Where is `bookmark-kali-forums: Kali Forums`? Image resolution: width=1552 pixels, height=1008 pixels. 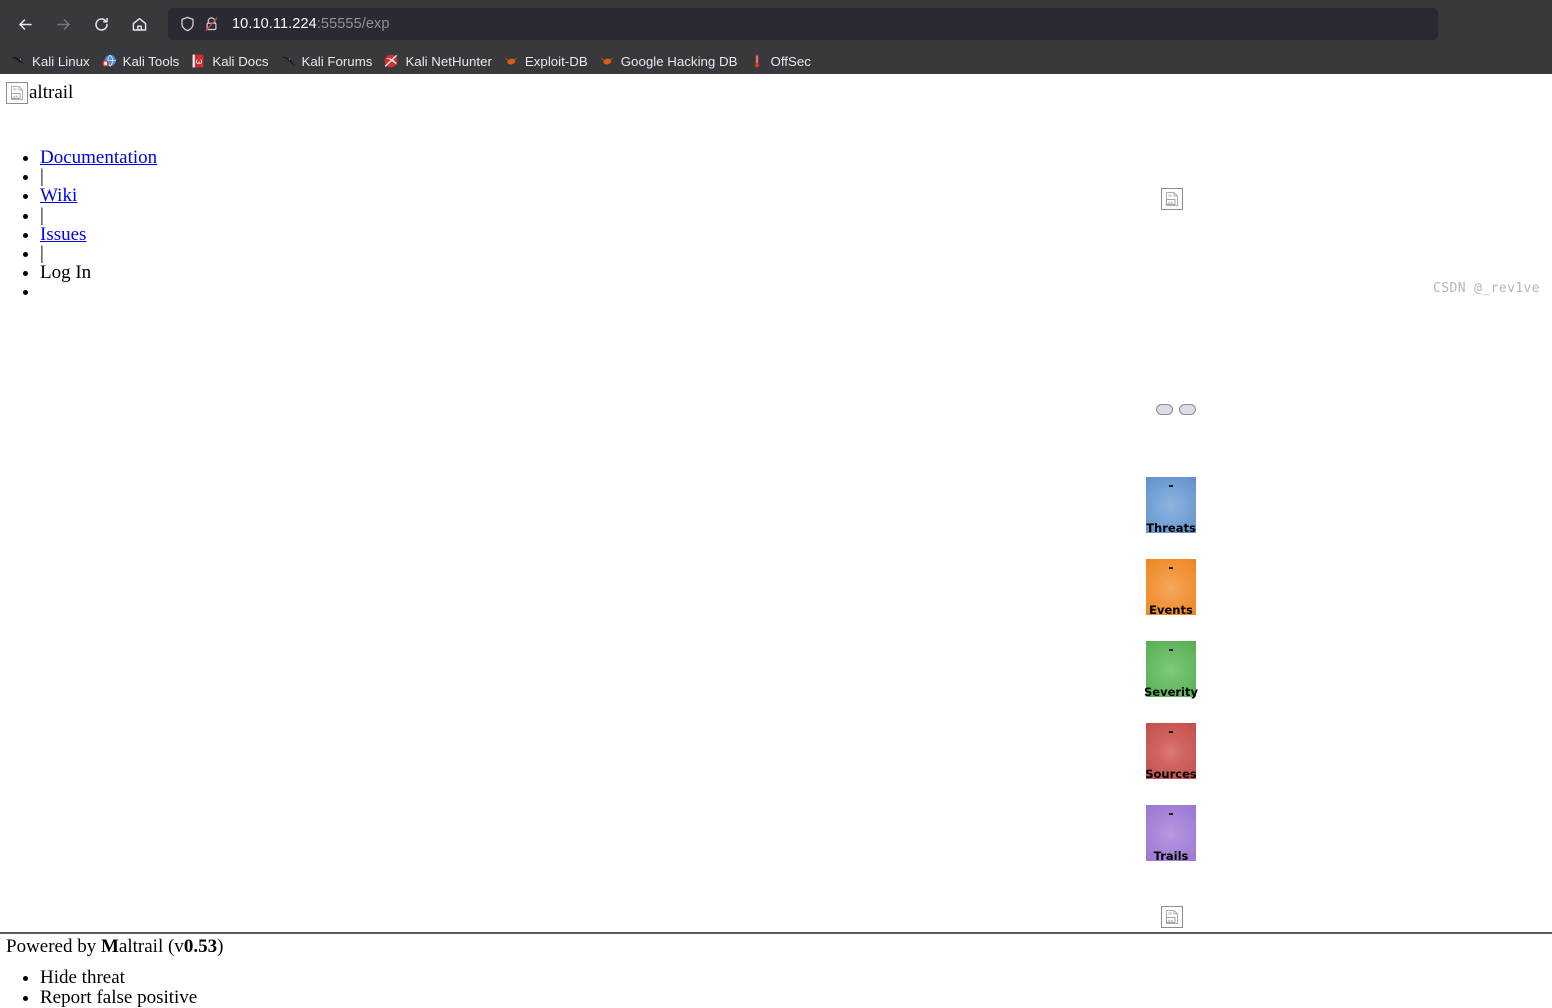
bookmark-kali-forums: Kali Forums is located at coordinates (328, 61).